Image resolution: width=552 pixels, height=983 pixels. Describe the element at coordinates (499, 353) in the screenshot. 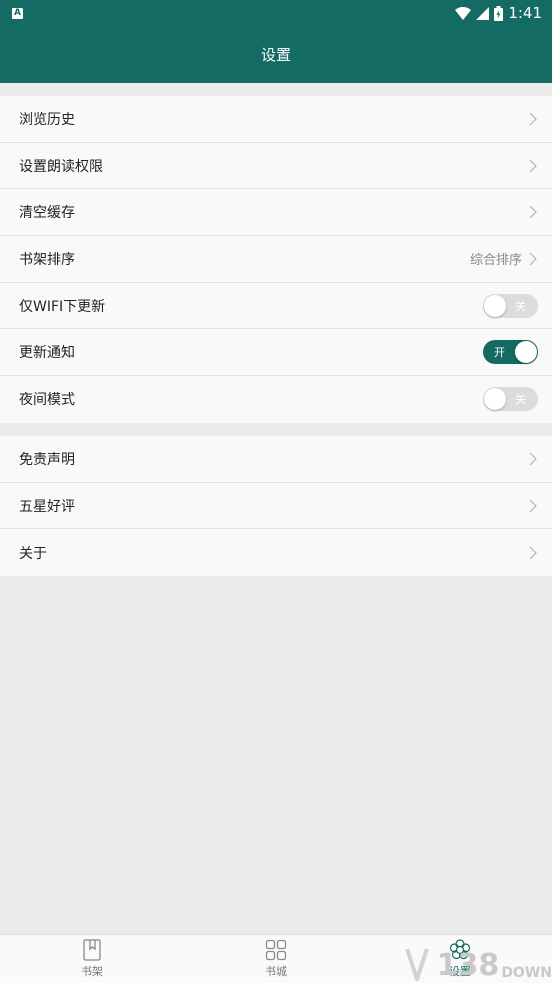

I see `toggle-label: 开` at that location.